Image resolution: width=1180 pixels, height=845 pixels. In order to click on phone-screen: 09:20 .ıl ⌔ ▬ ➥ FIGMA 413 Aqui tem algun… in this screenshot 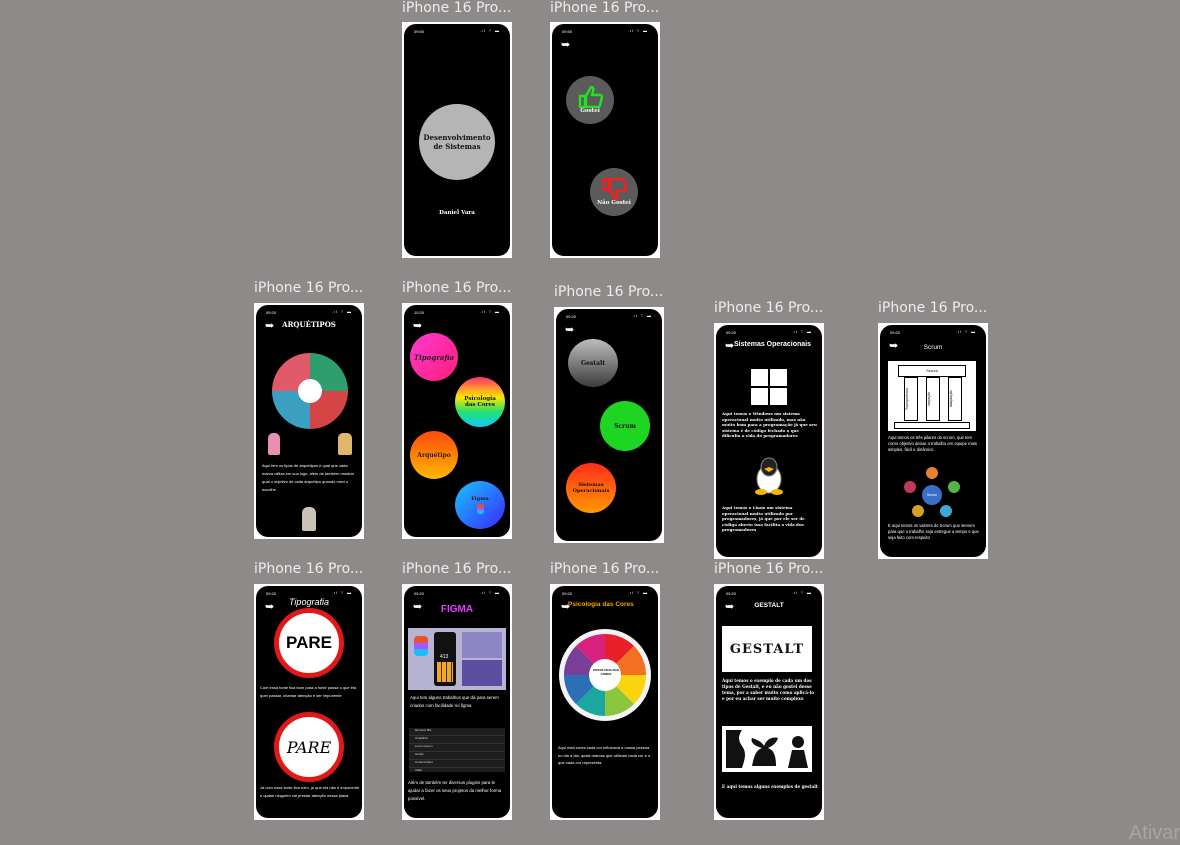, I will do `click(457, 702)`.